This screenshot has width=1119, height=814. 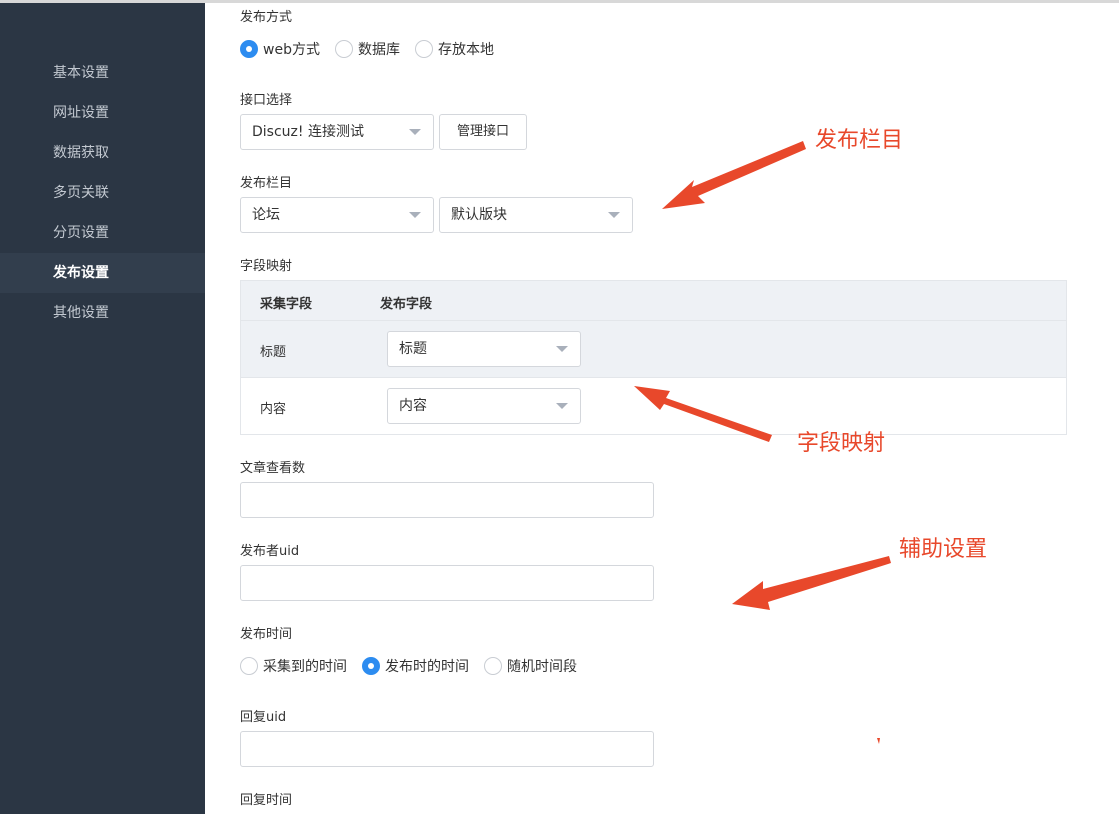 I want to click on radio-label: 存放本地, so click(x=465, y=50).